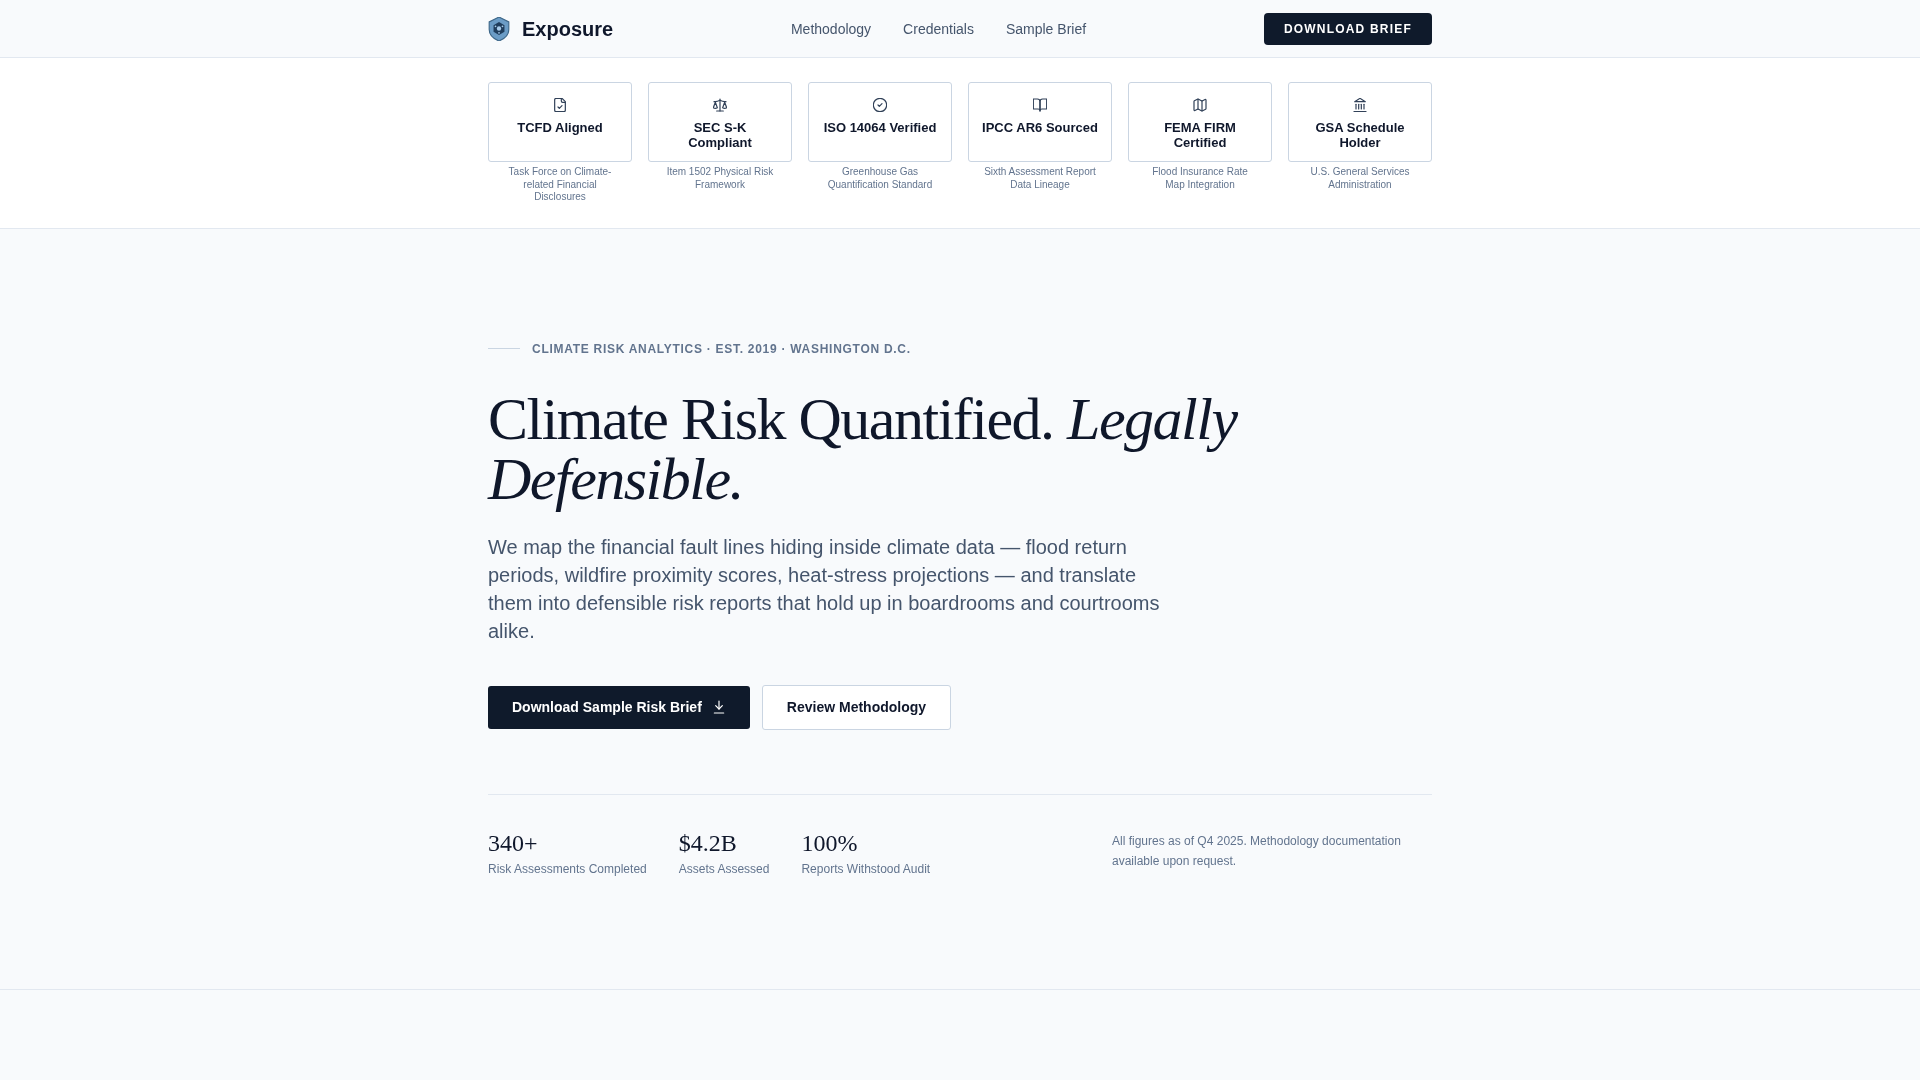 This screenshot has height=1080, width=1920. Describe the element at coordinates (830, 843) in the screenshot. I see `stat-value: 100%` at that location.